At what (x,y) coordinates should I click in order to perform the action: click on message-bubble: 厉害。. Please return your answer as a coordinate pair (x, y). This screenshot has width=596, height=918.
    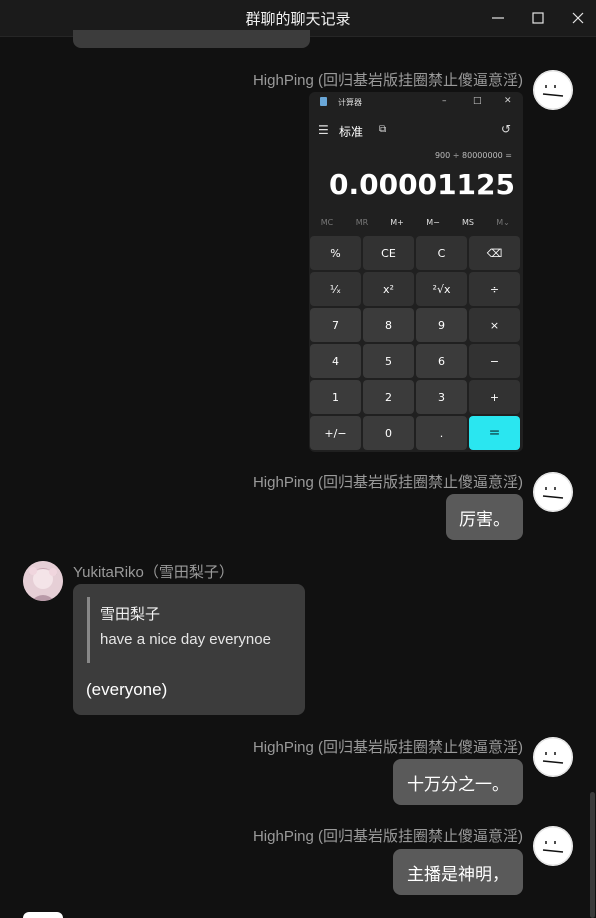
    Looking at the image, I should click on (484, 517).